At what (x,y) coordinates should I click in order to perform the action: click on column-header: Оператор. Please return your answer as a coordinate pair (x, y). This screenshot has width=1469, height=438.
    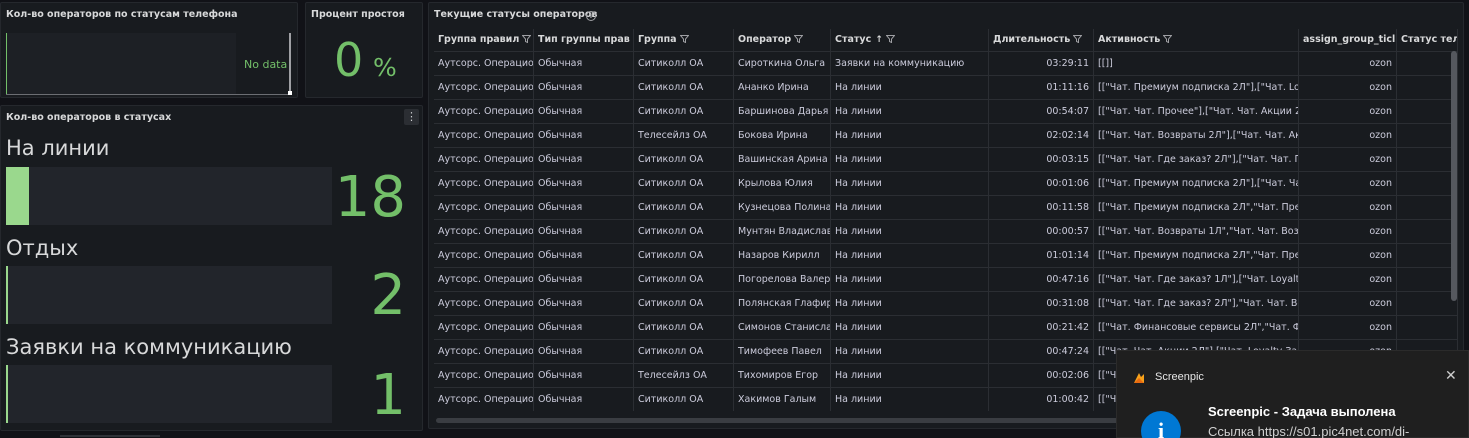
    Looking at the image, I should click on (782, 40).